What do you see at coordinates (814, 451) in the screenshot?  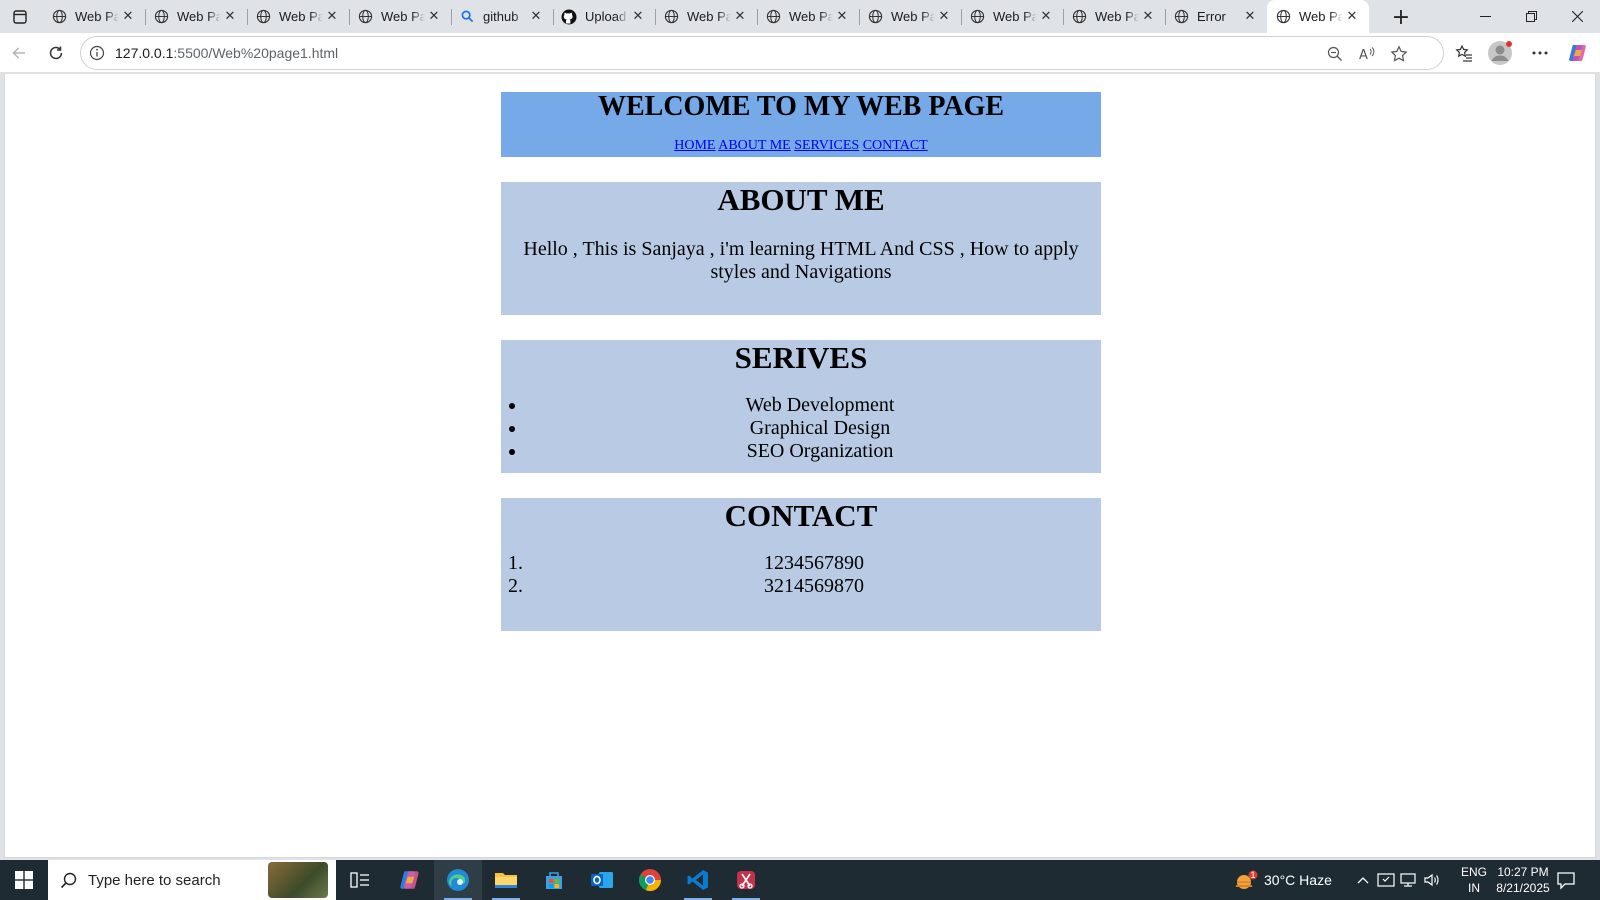 I see `list-item: SEO Organization` at bounding box center [814, 451].